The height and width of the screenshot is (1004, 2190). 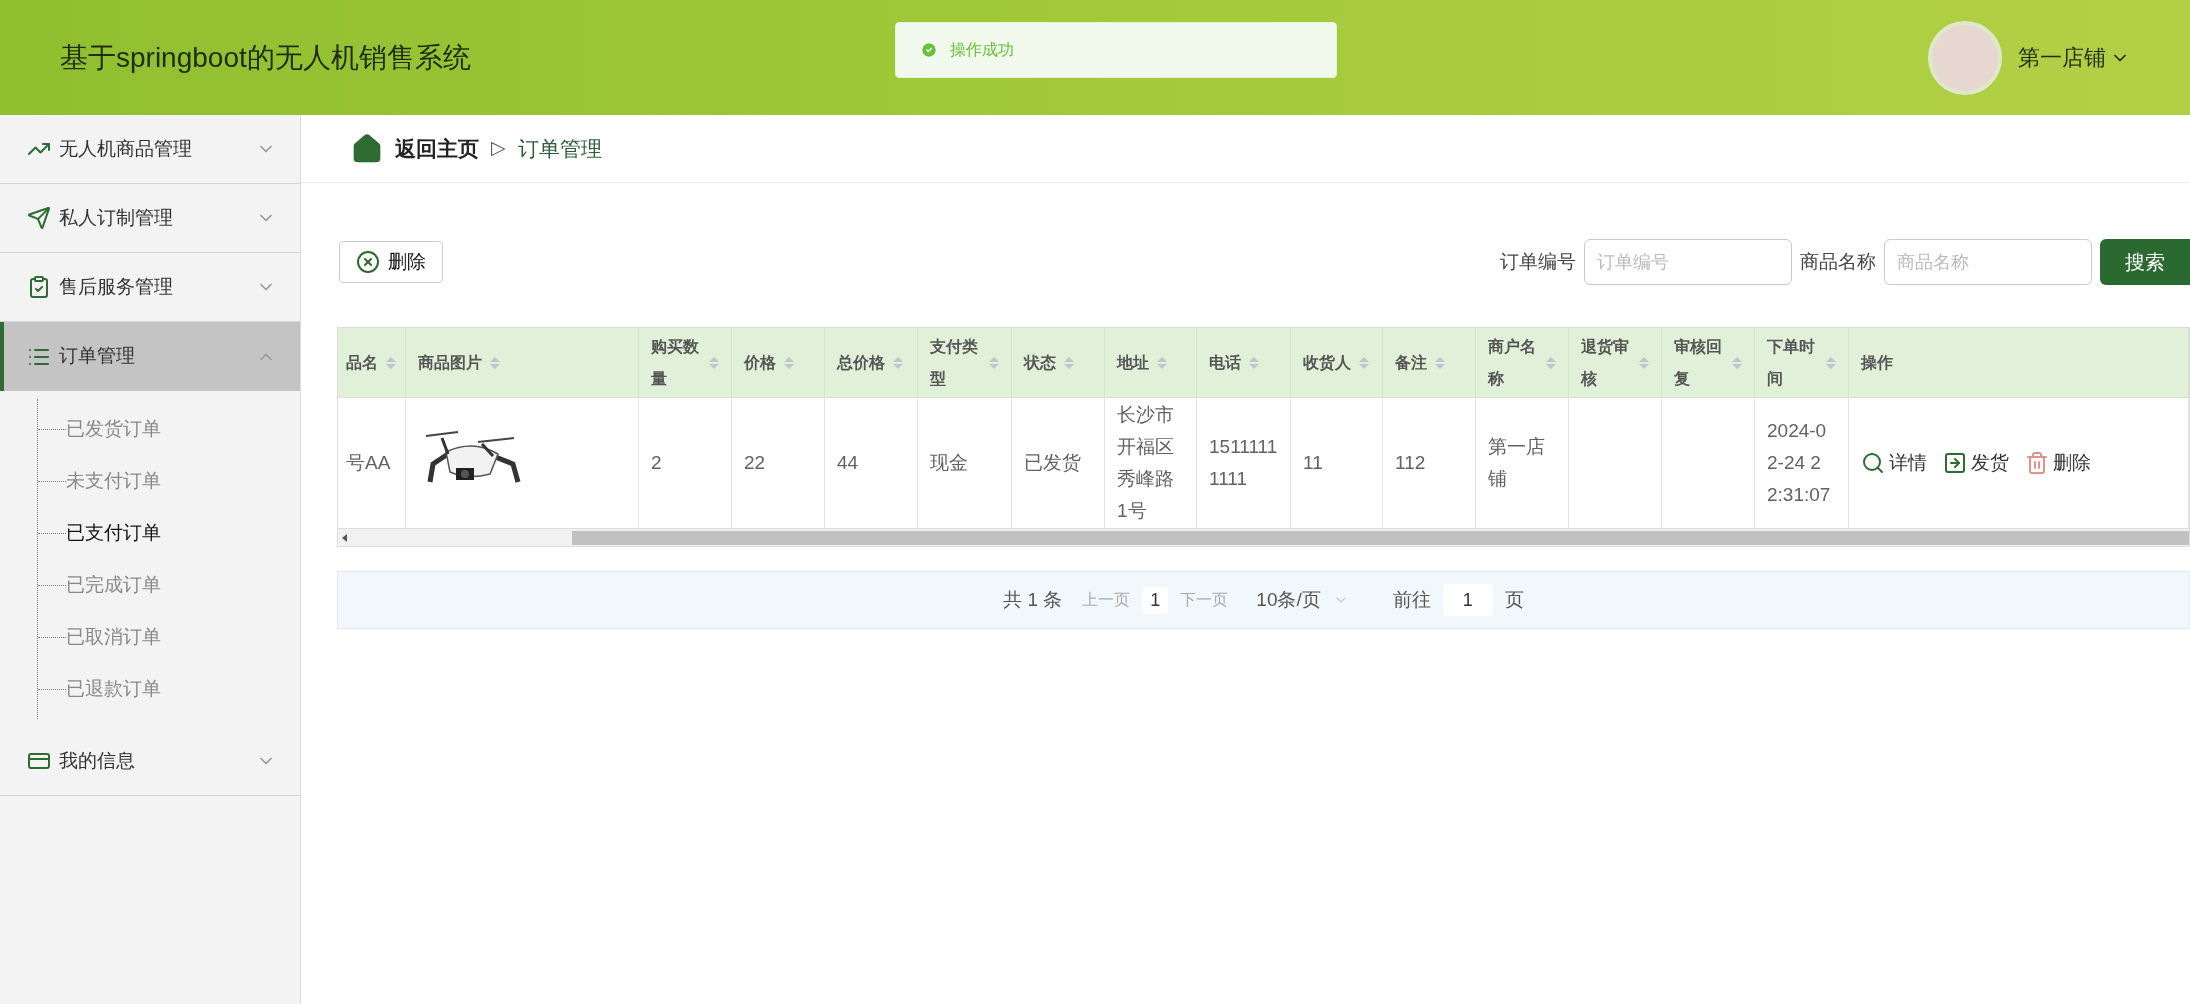 I want to click on column-header: 备注, so click(x=1429, y=363).